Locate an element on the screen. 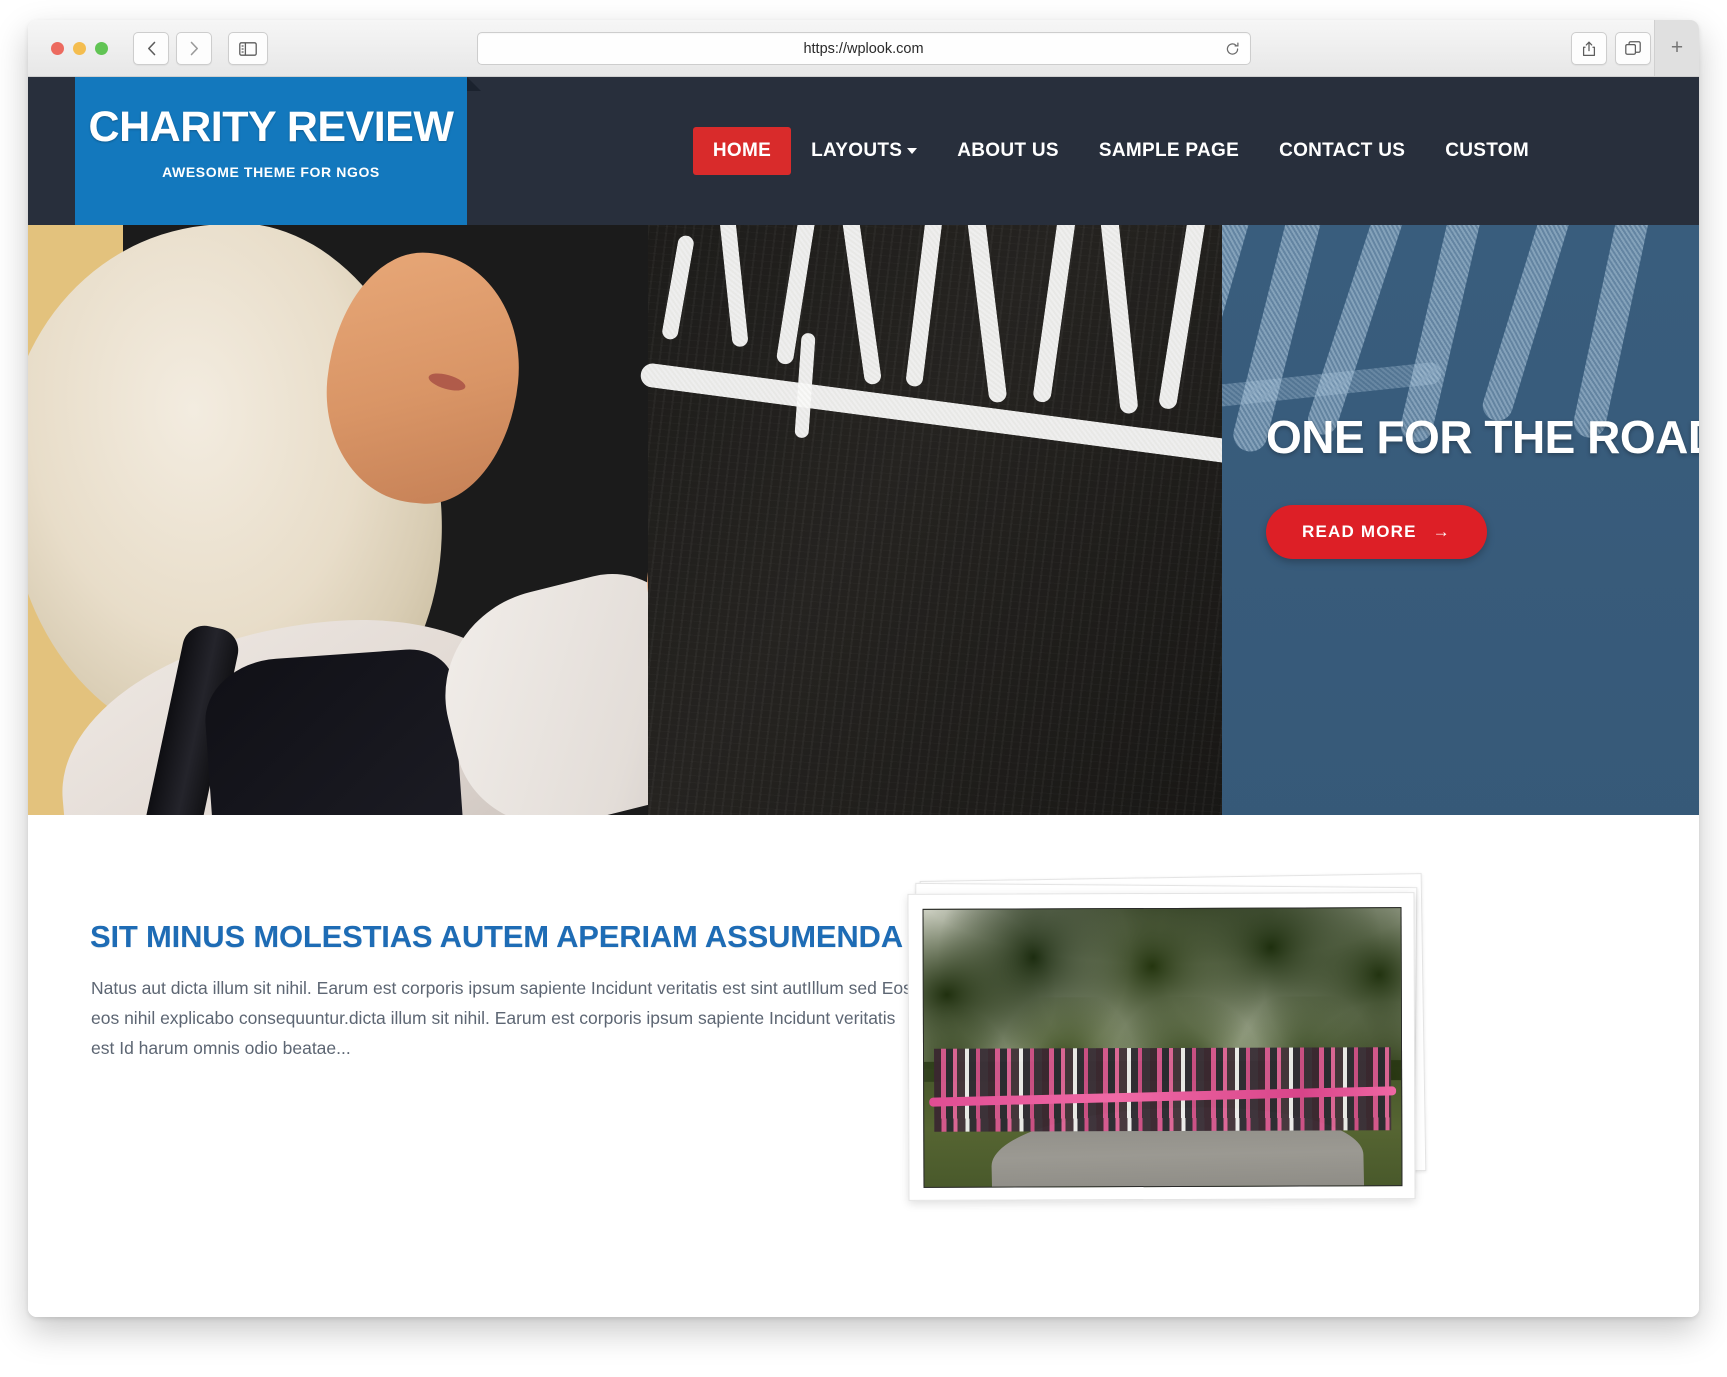 The height and width of the screenshot is (1377, 1727). chalk-underline is located at coordinates (968, 417).